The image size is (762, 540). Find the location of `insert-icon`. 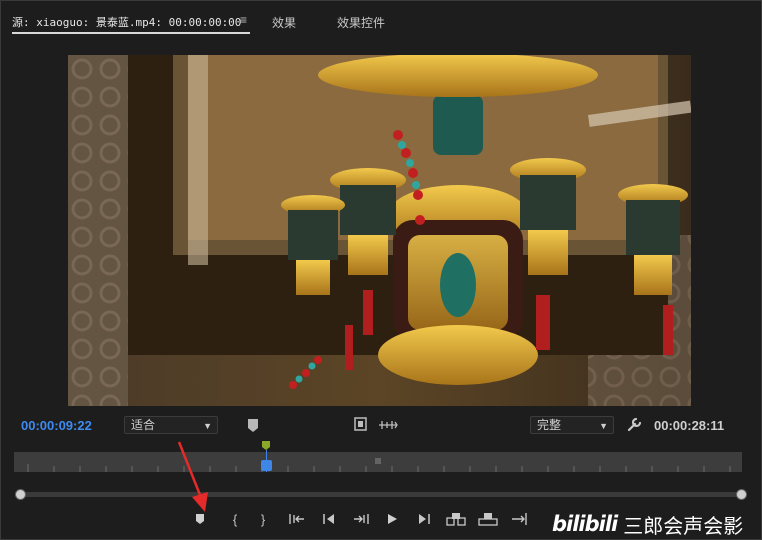

insert-icon is located at coordinates (456, 519).